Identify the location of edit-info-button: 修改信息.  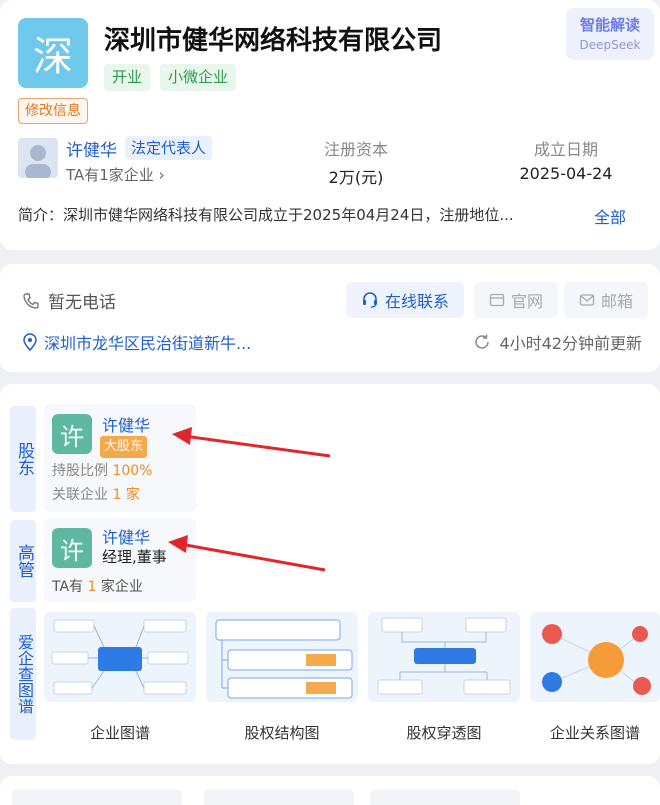
(53, 111).